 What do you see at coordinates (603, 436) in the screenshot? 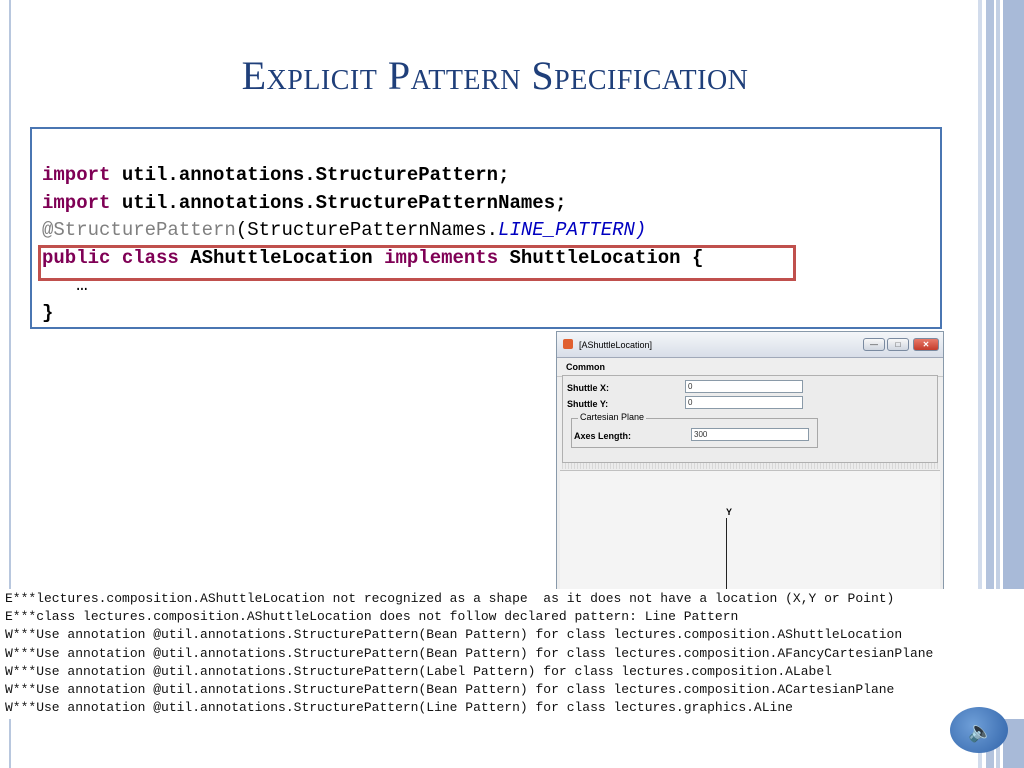
I see `axes-length-label: Axes Length:` at bounding box center [603, 436].